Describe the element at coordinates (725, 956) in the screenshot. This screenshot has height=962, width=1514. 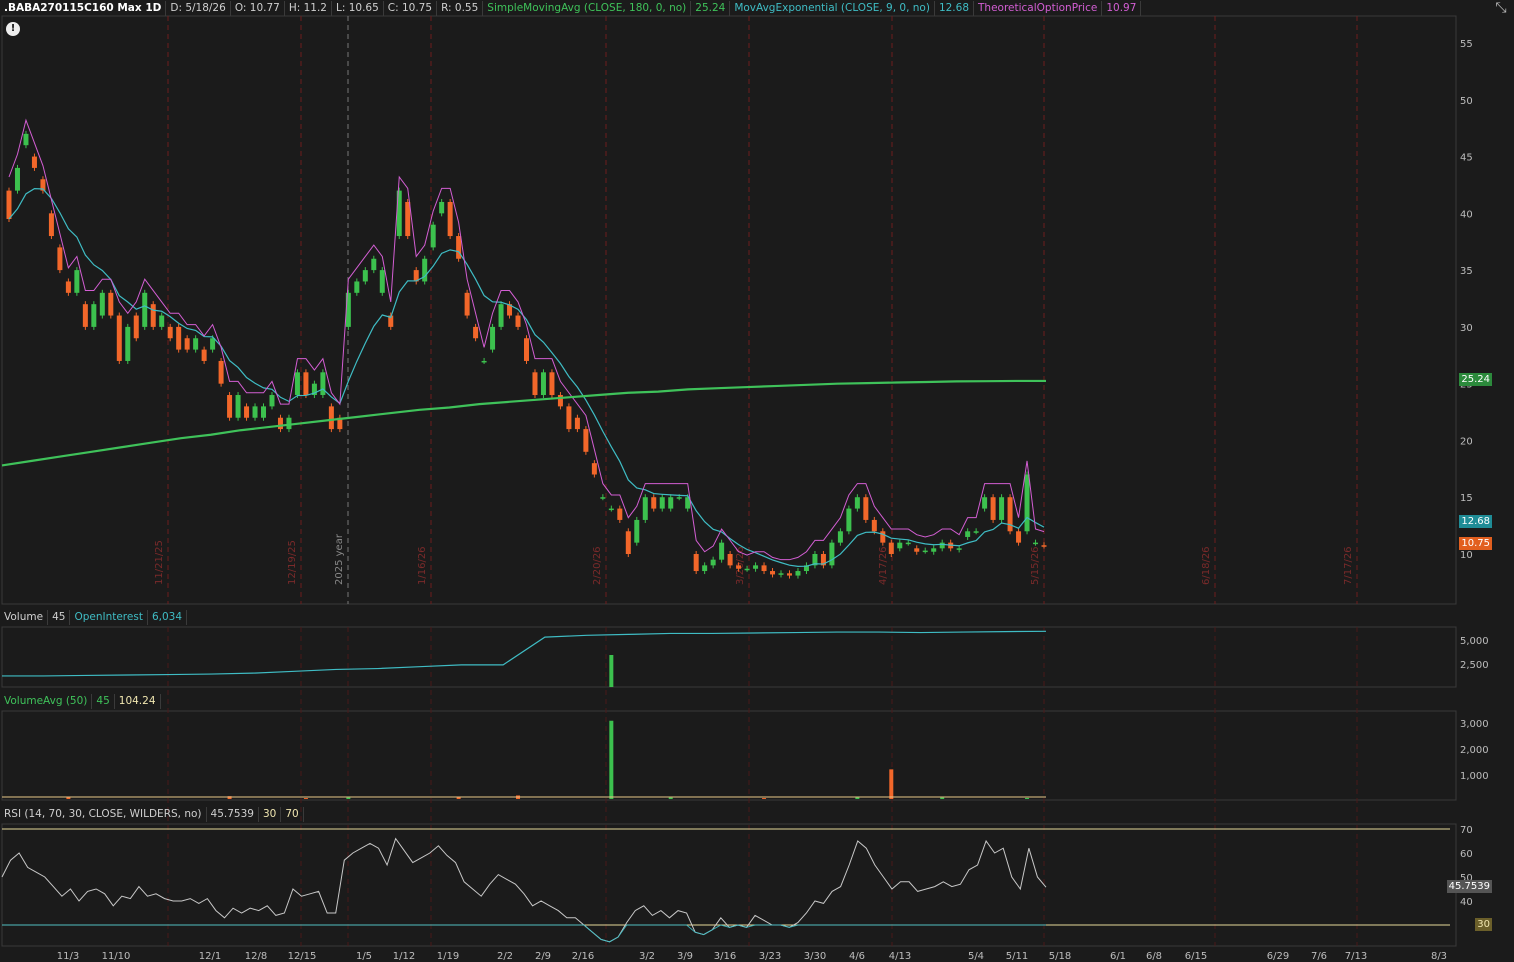
I see `time-tick-label: 3/16` at that location.